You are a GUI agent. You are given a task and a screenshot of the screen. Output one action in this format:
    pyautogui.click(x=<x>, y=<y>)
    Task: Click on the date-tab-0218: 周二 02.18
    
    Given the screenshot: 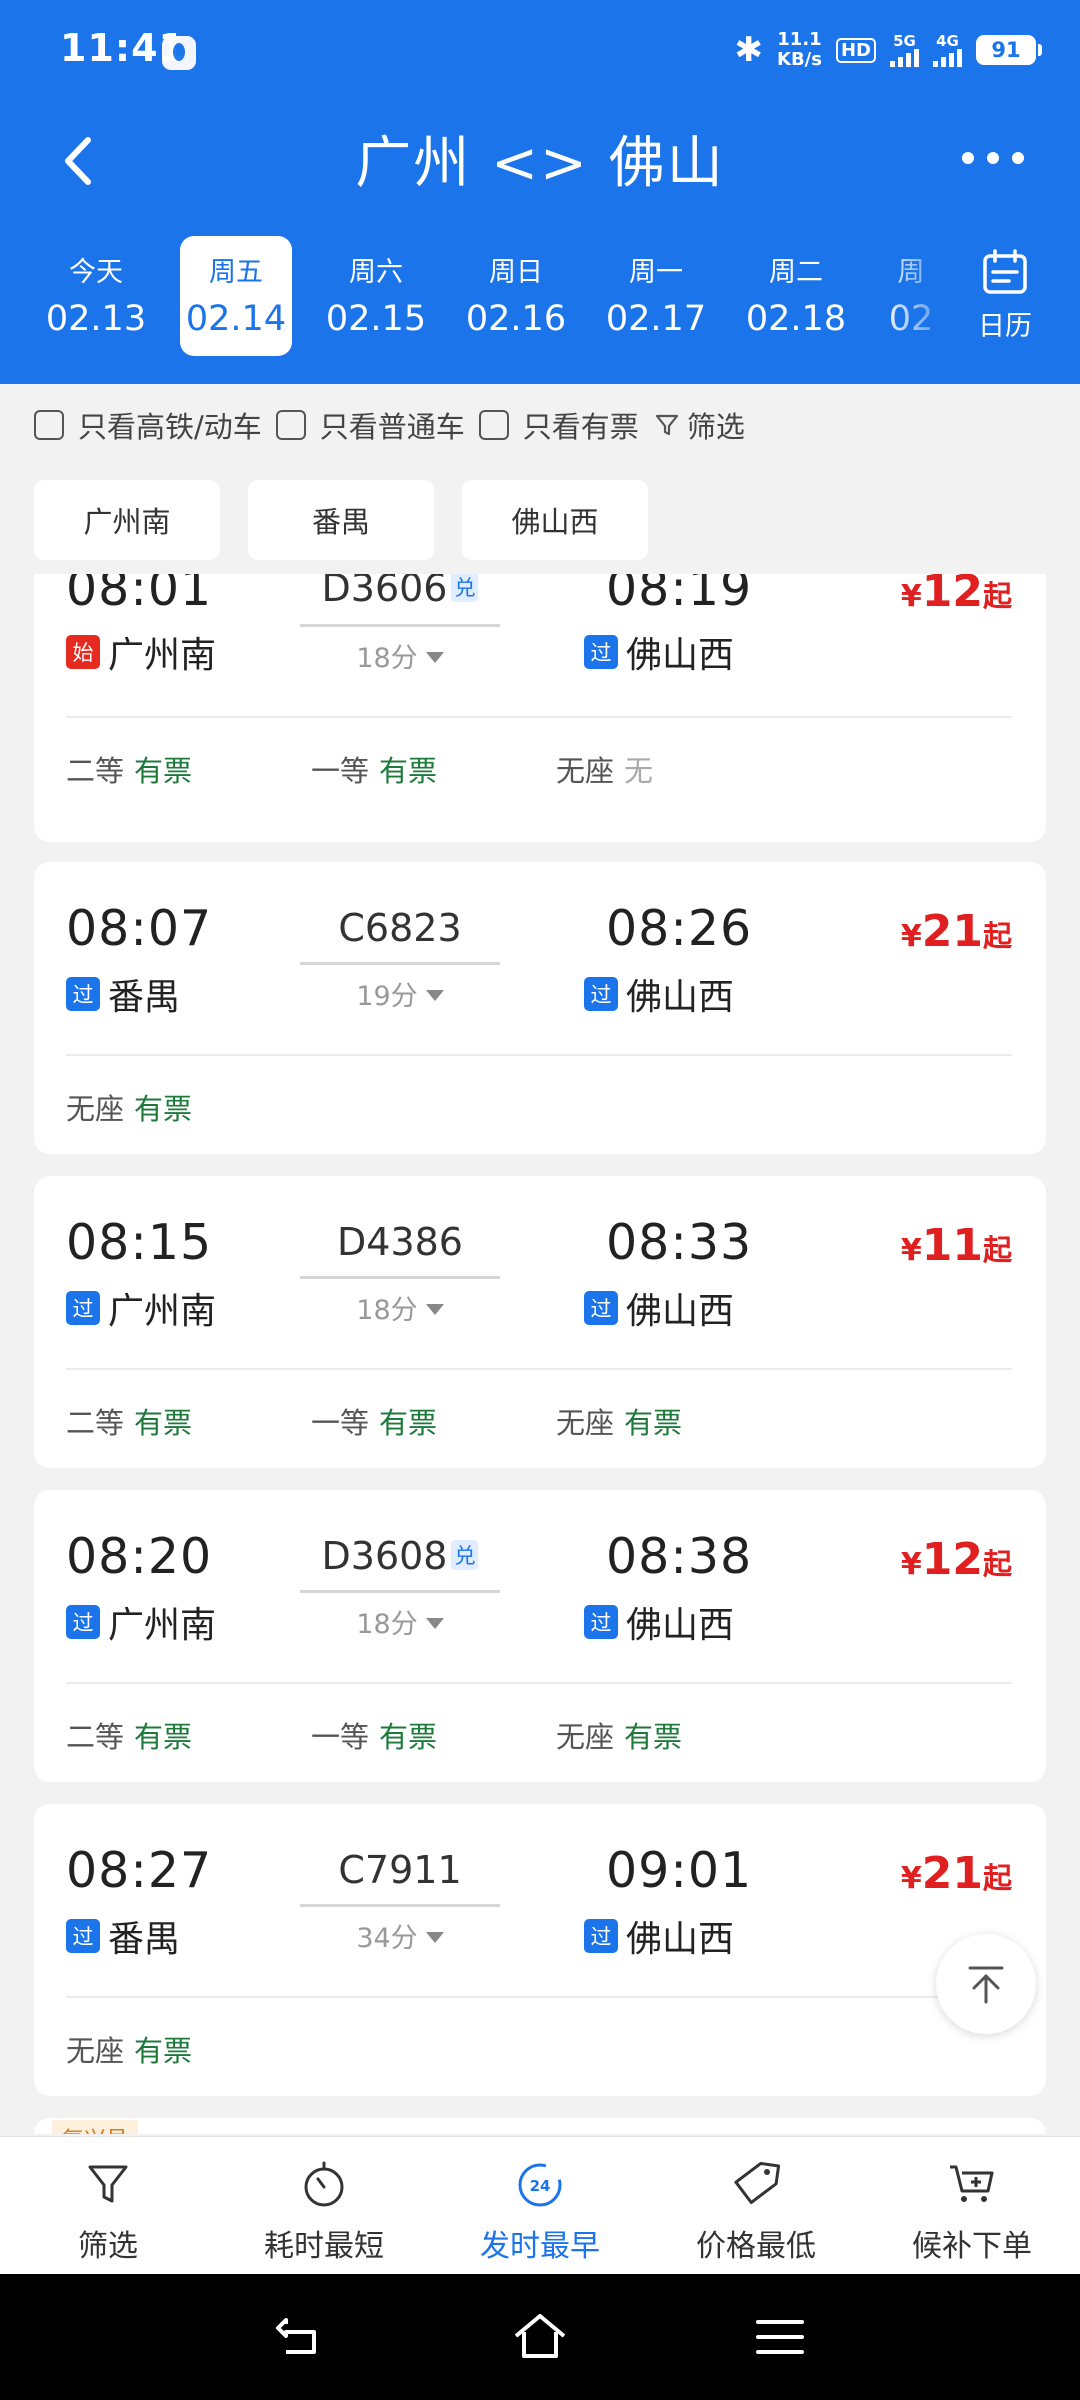 What is the action you would take?
    pyautogui.click(x=796, y=296)
    